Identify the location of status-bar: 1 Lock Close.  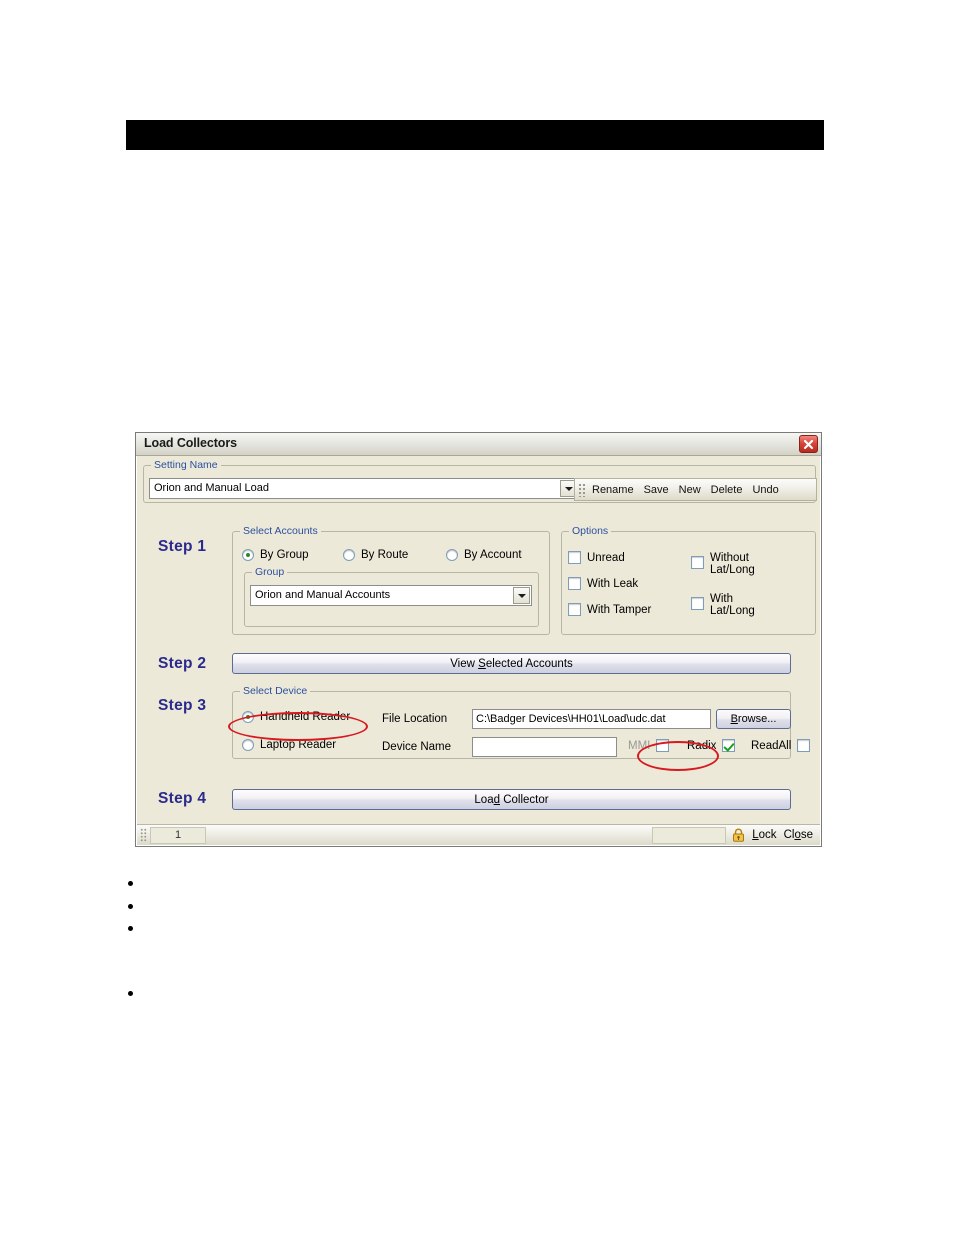
(478, 834).